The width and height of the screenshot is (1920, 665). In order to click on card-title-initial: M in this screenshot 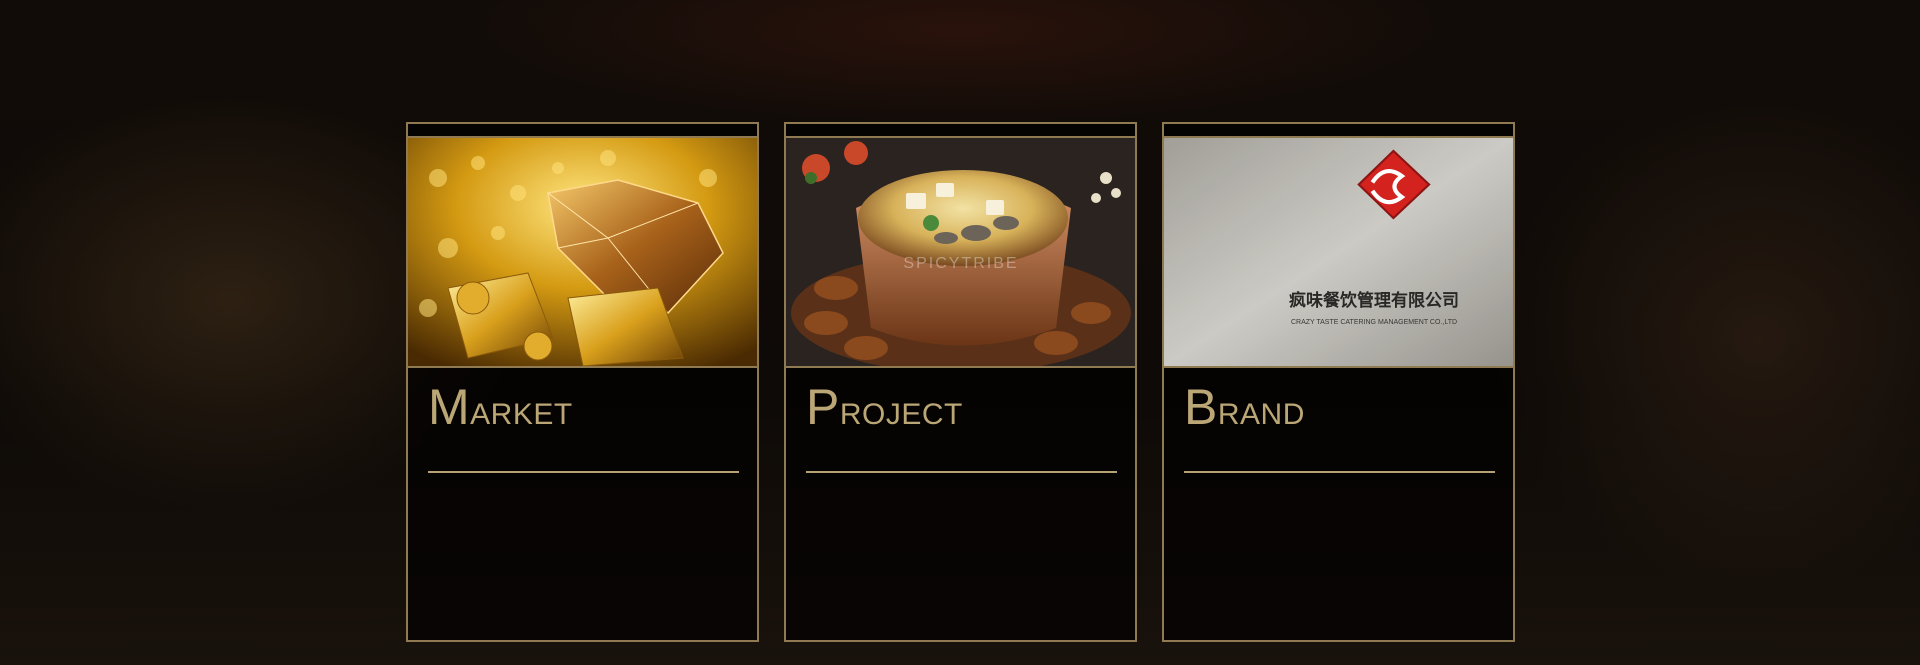, I will do `click(449, 407)`.